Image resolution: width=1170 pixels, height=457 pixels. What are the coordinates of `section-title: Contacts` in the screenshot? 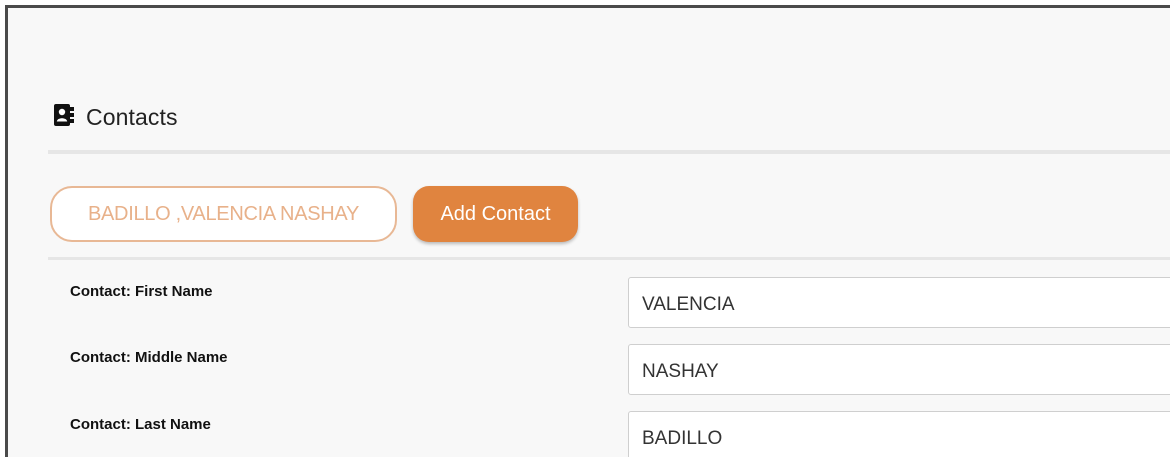 It's located at (132, 117).